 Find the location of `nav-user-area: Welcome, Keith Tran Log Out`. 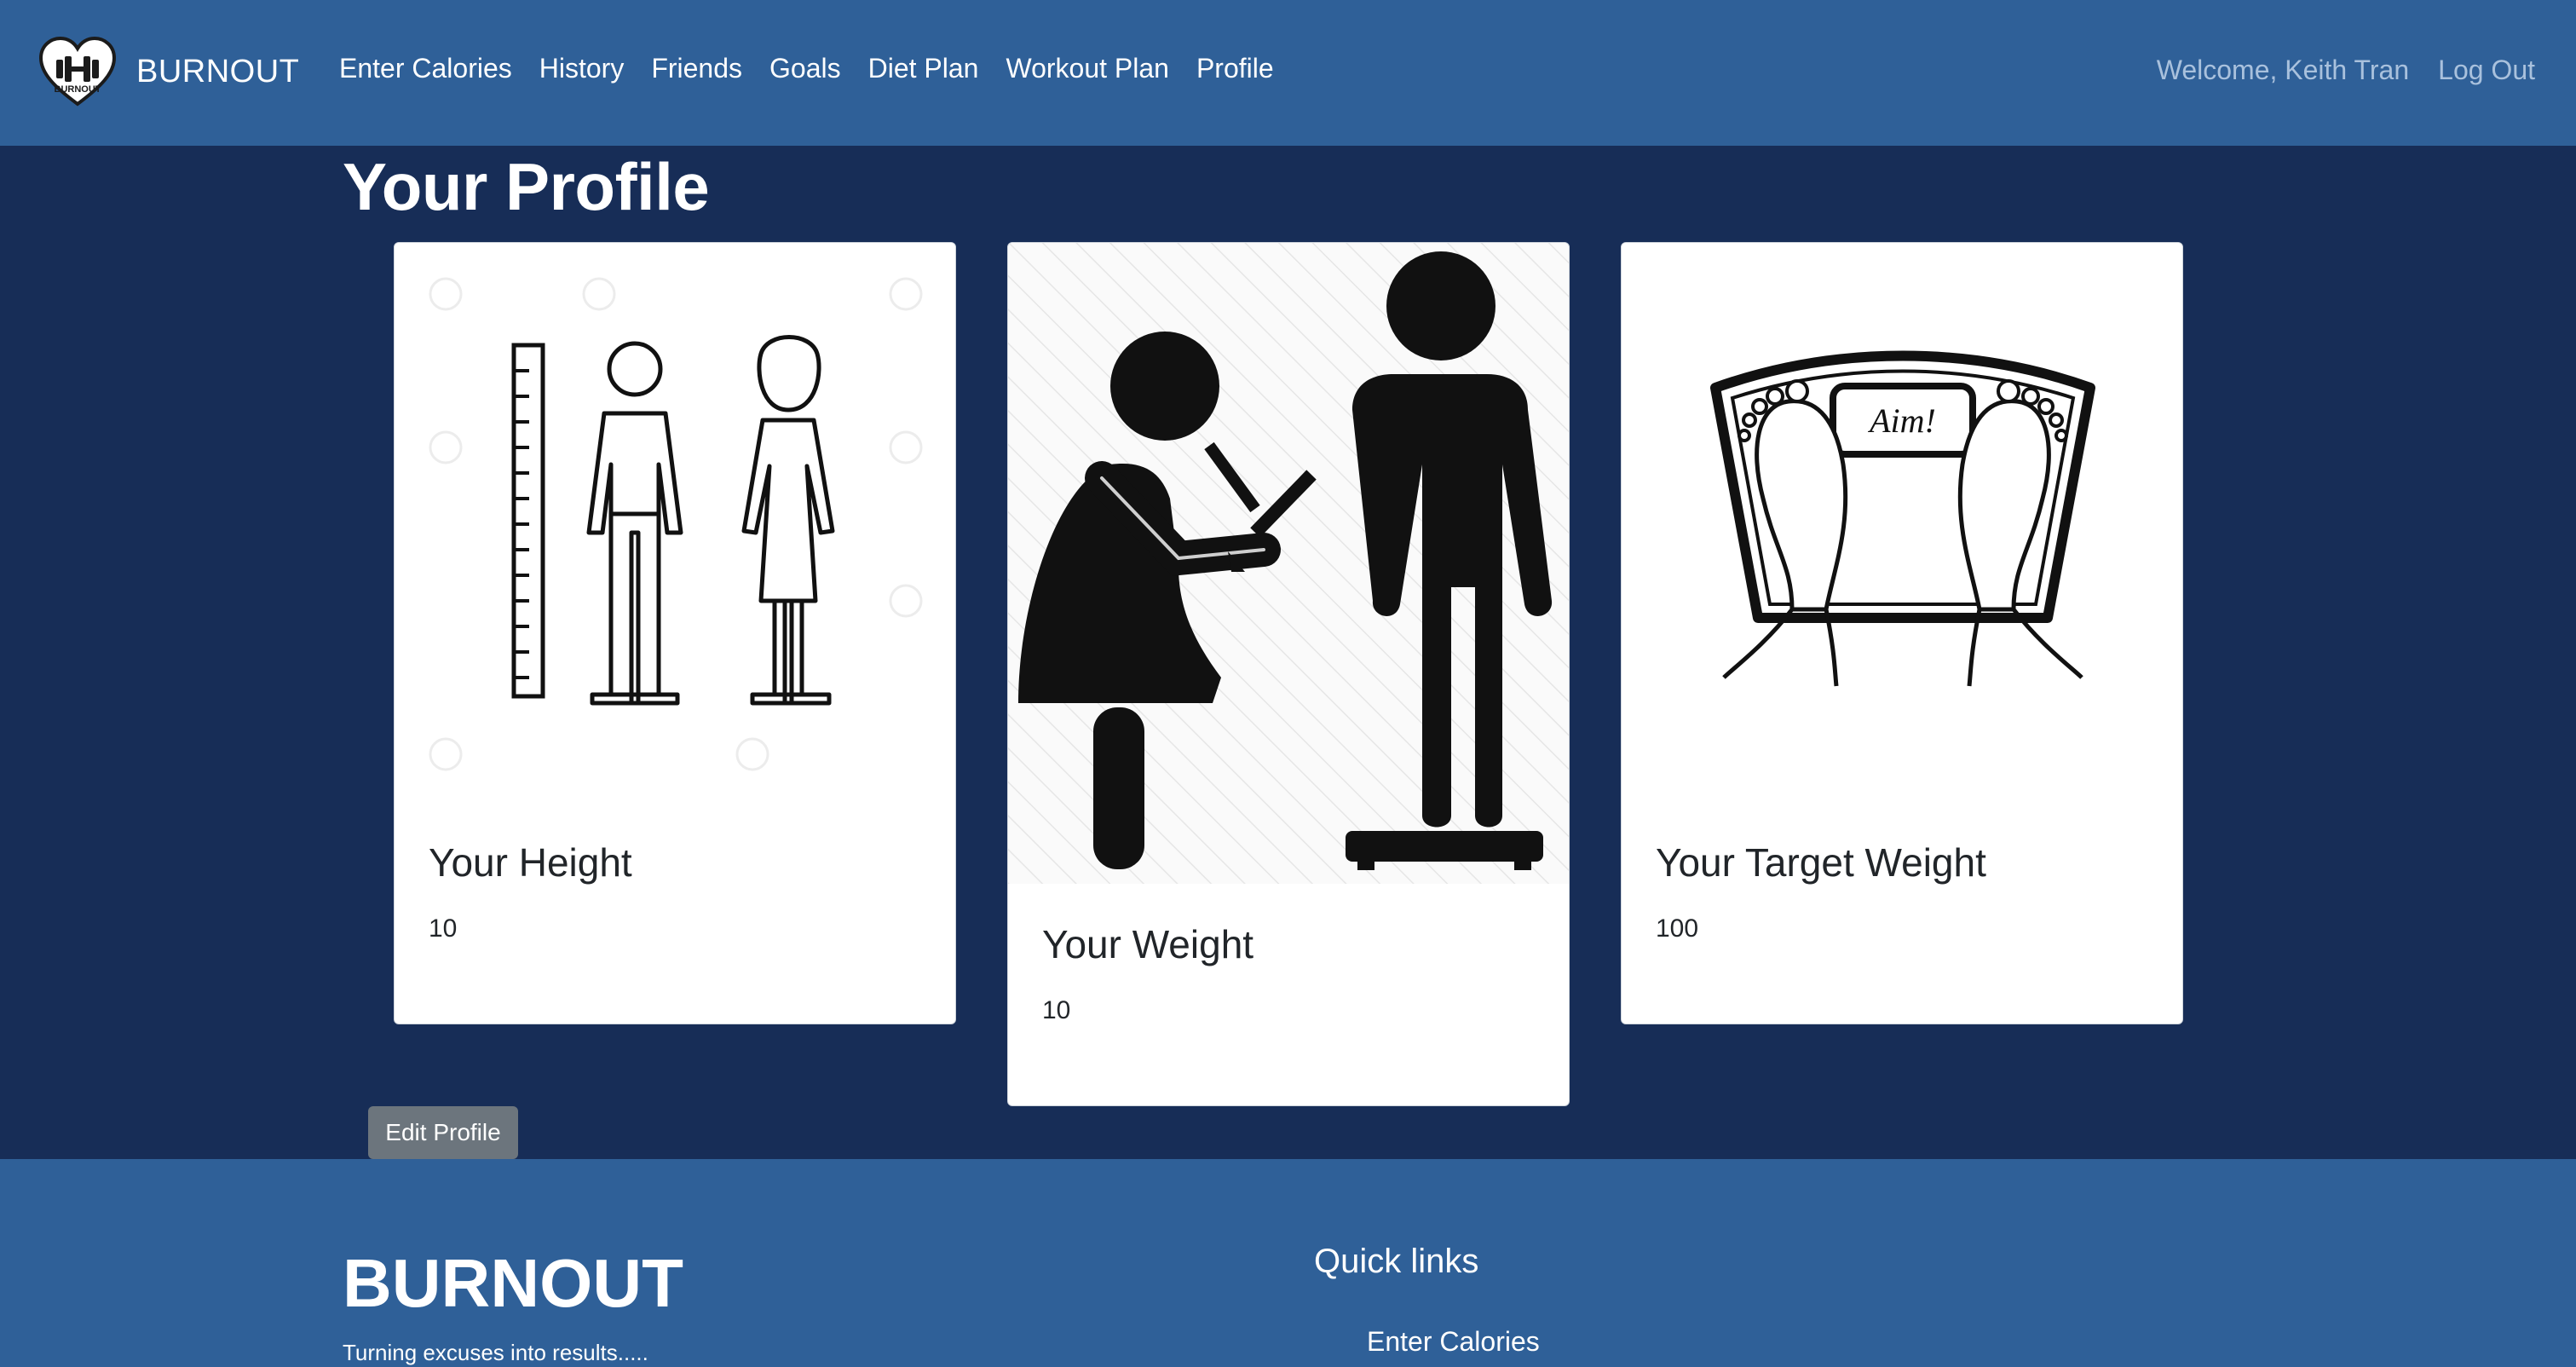

nav-user-area: Welcome, Keith Tran Log Out is located at coordinates (2346, 70).